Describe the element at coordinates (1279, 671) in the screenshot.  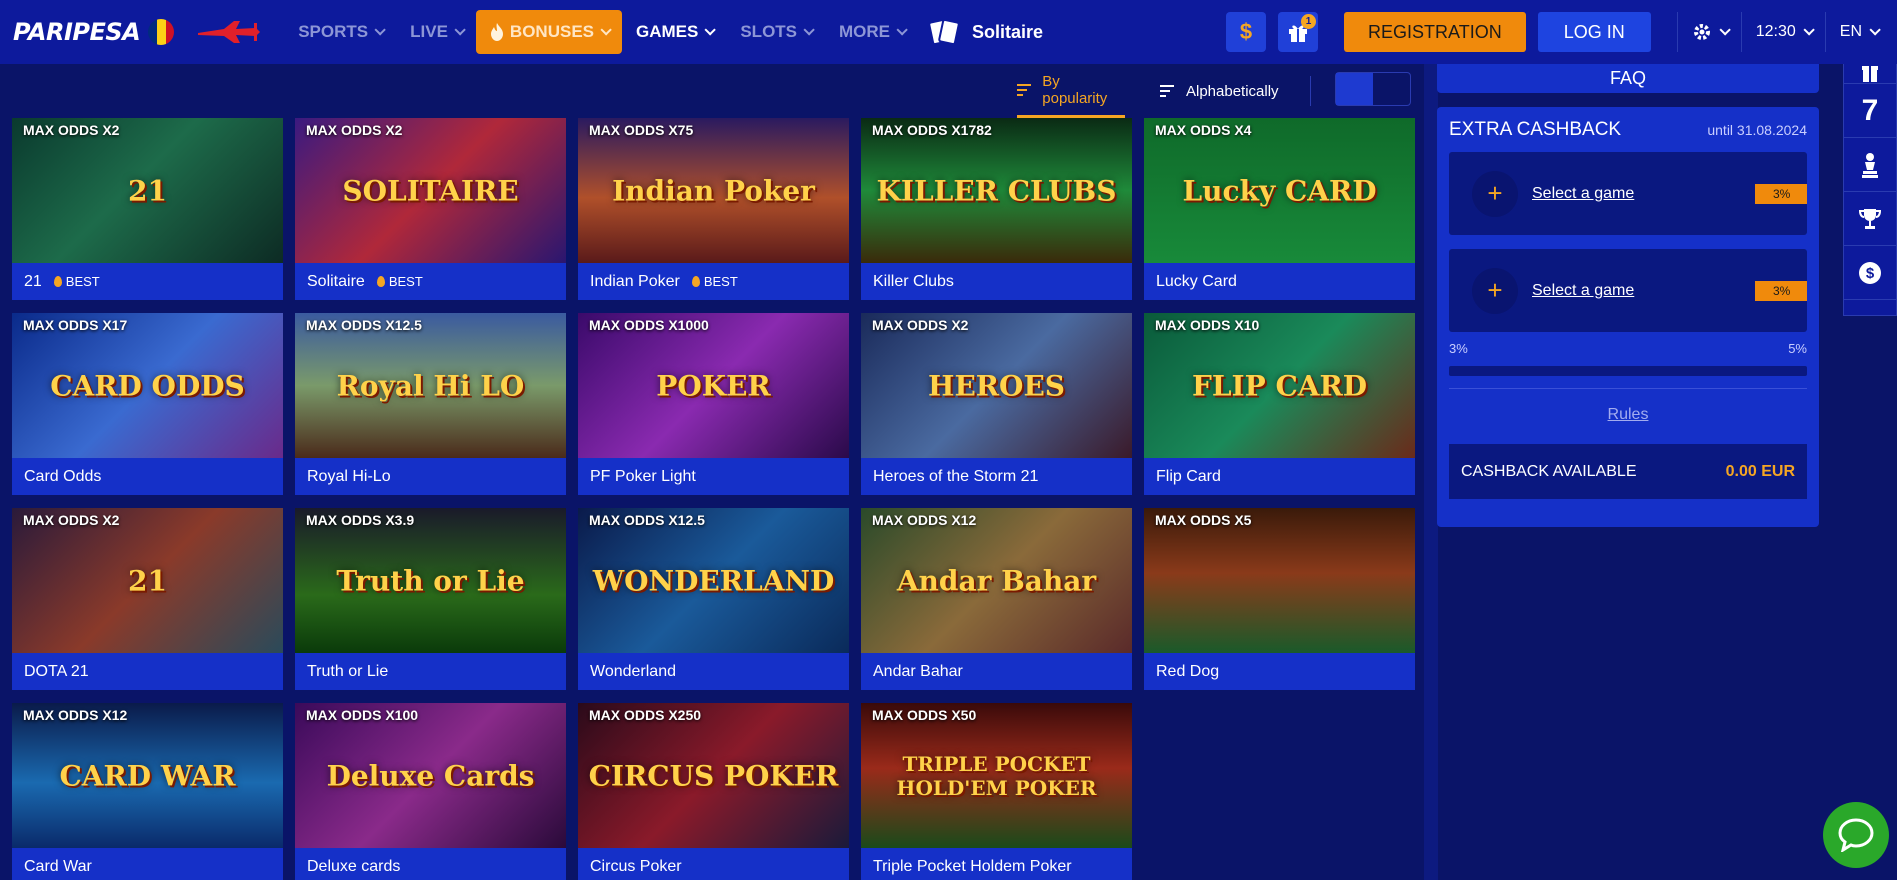
I see `game-card-footer: Red Dog` at that location.